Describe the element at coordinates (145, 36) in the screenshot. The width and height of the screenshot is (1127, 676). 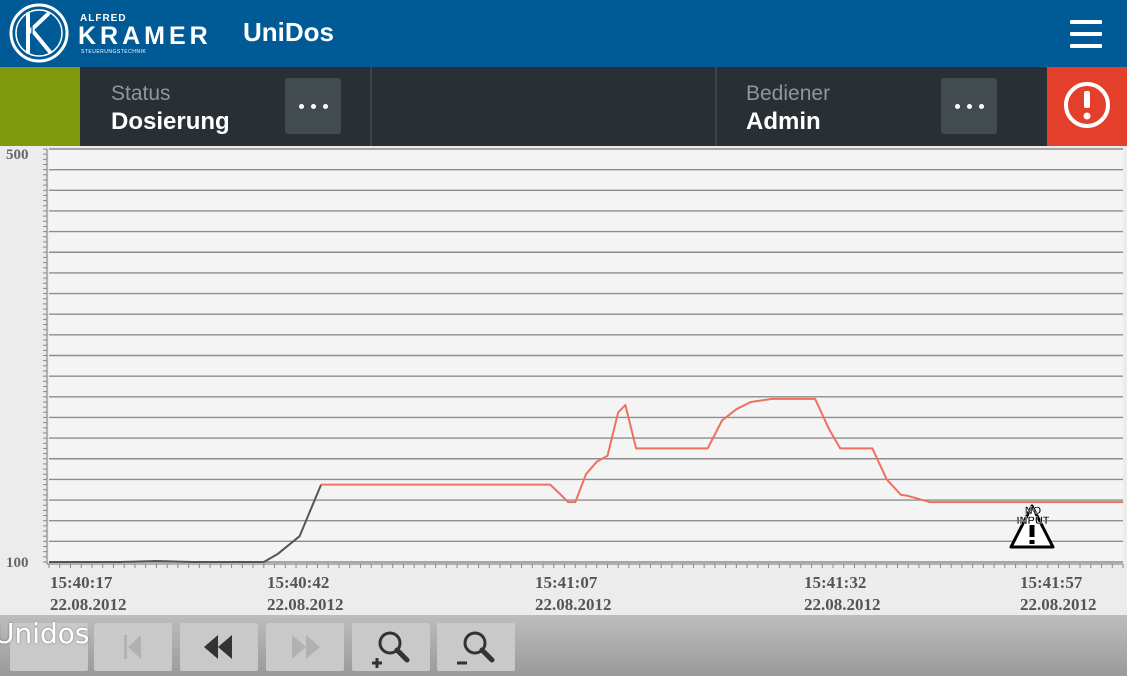
I see `brand-name: KRAMER` at that location.